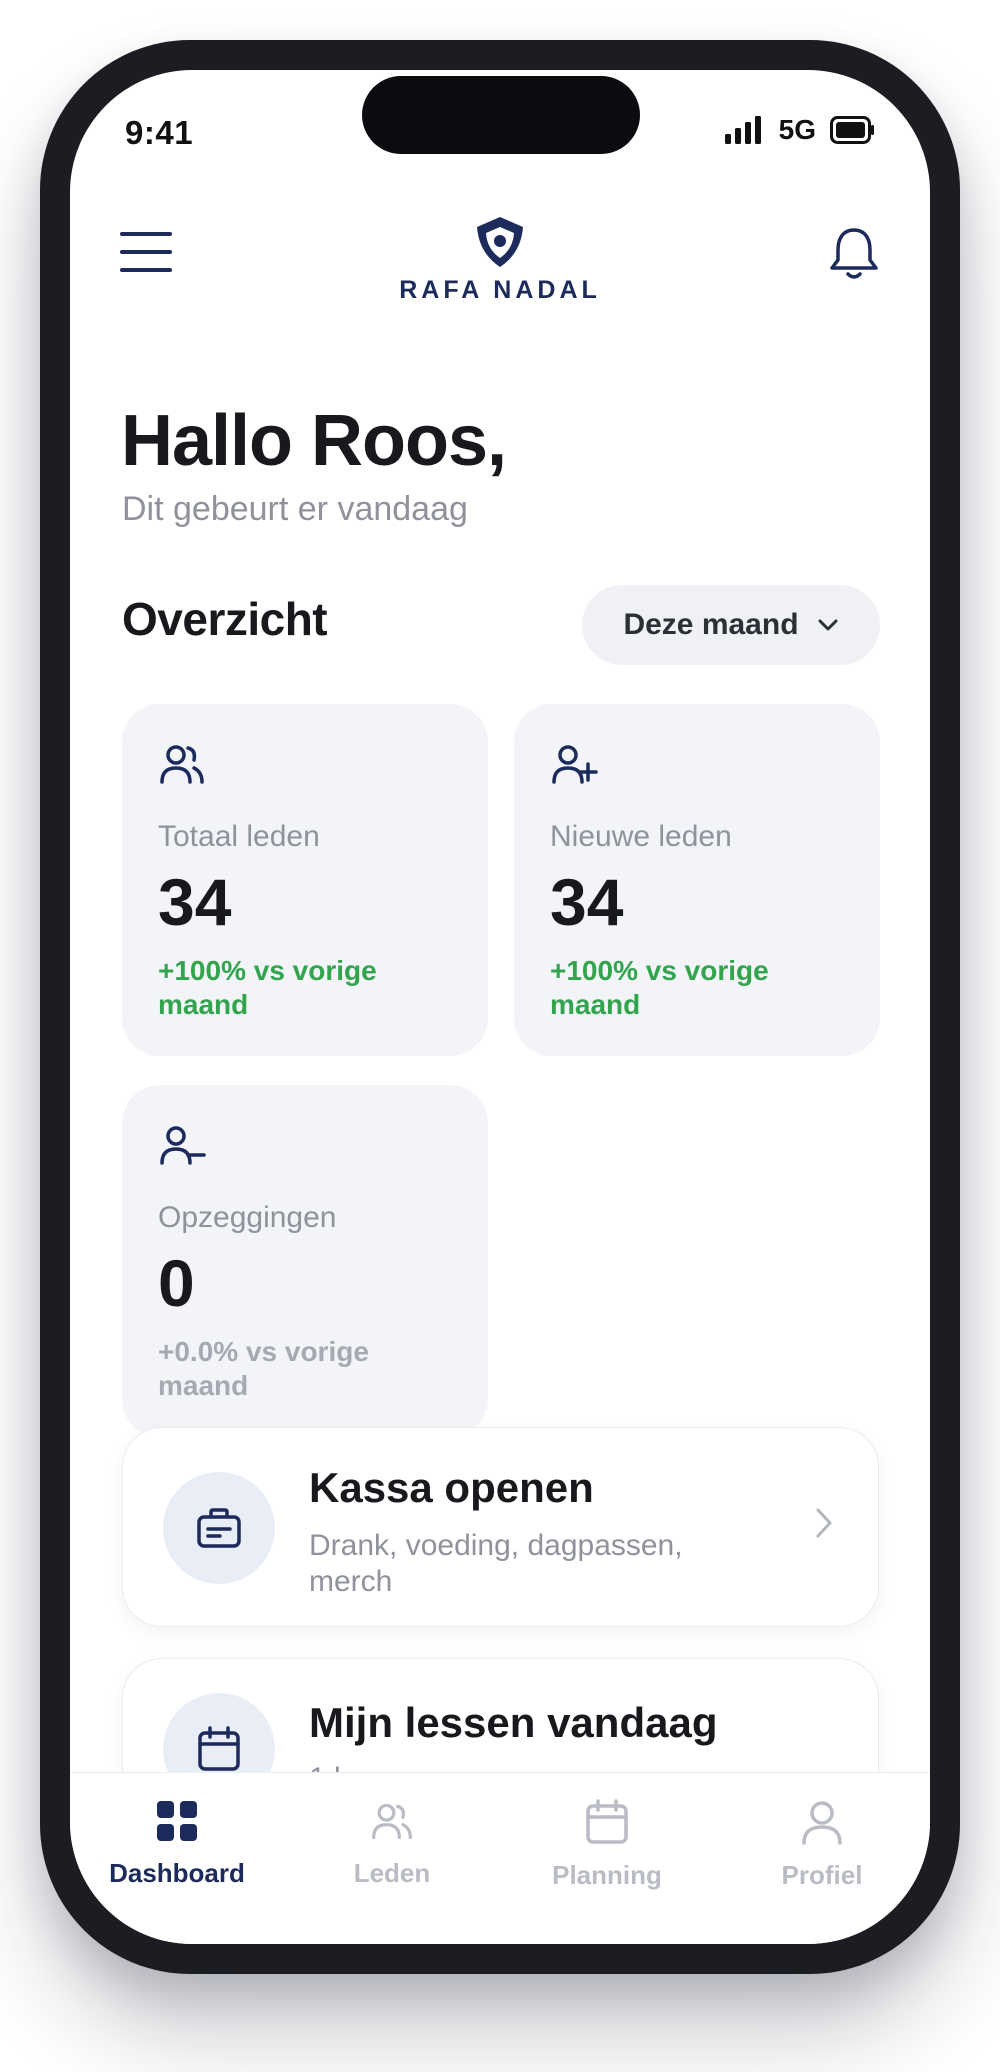 This screenshot has width=1000, height=2072. I want to click on network-label: 5G, so click(797, 129).